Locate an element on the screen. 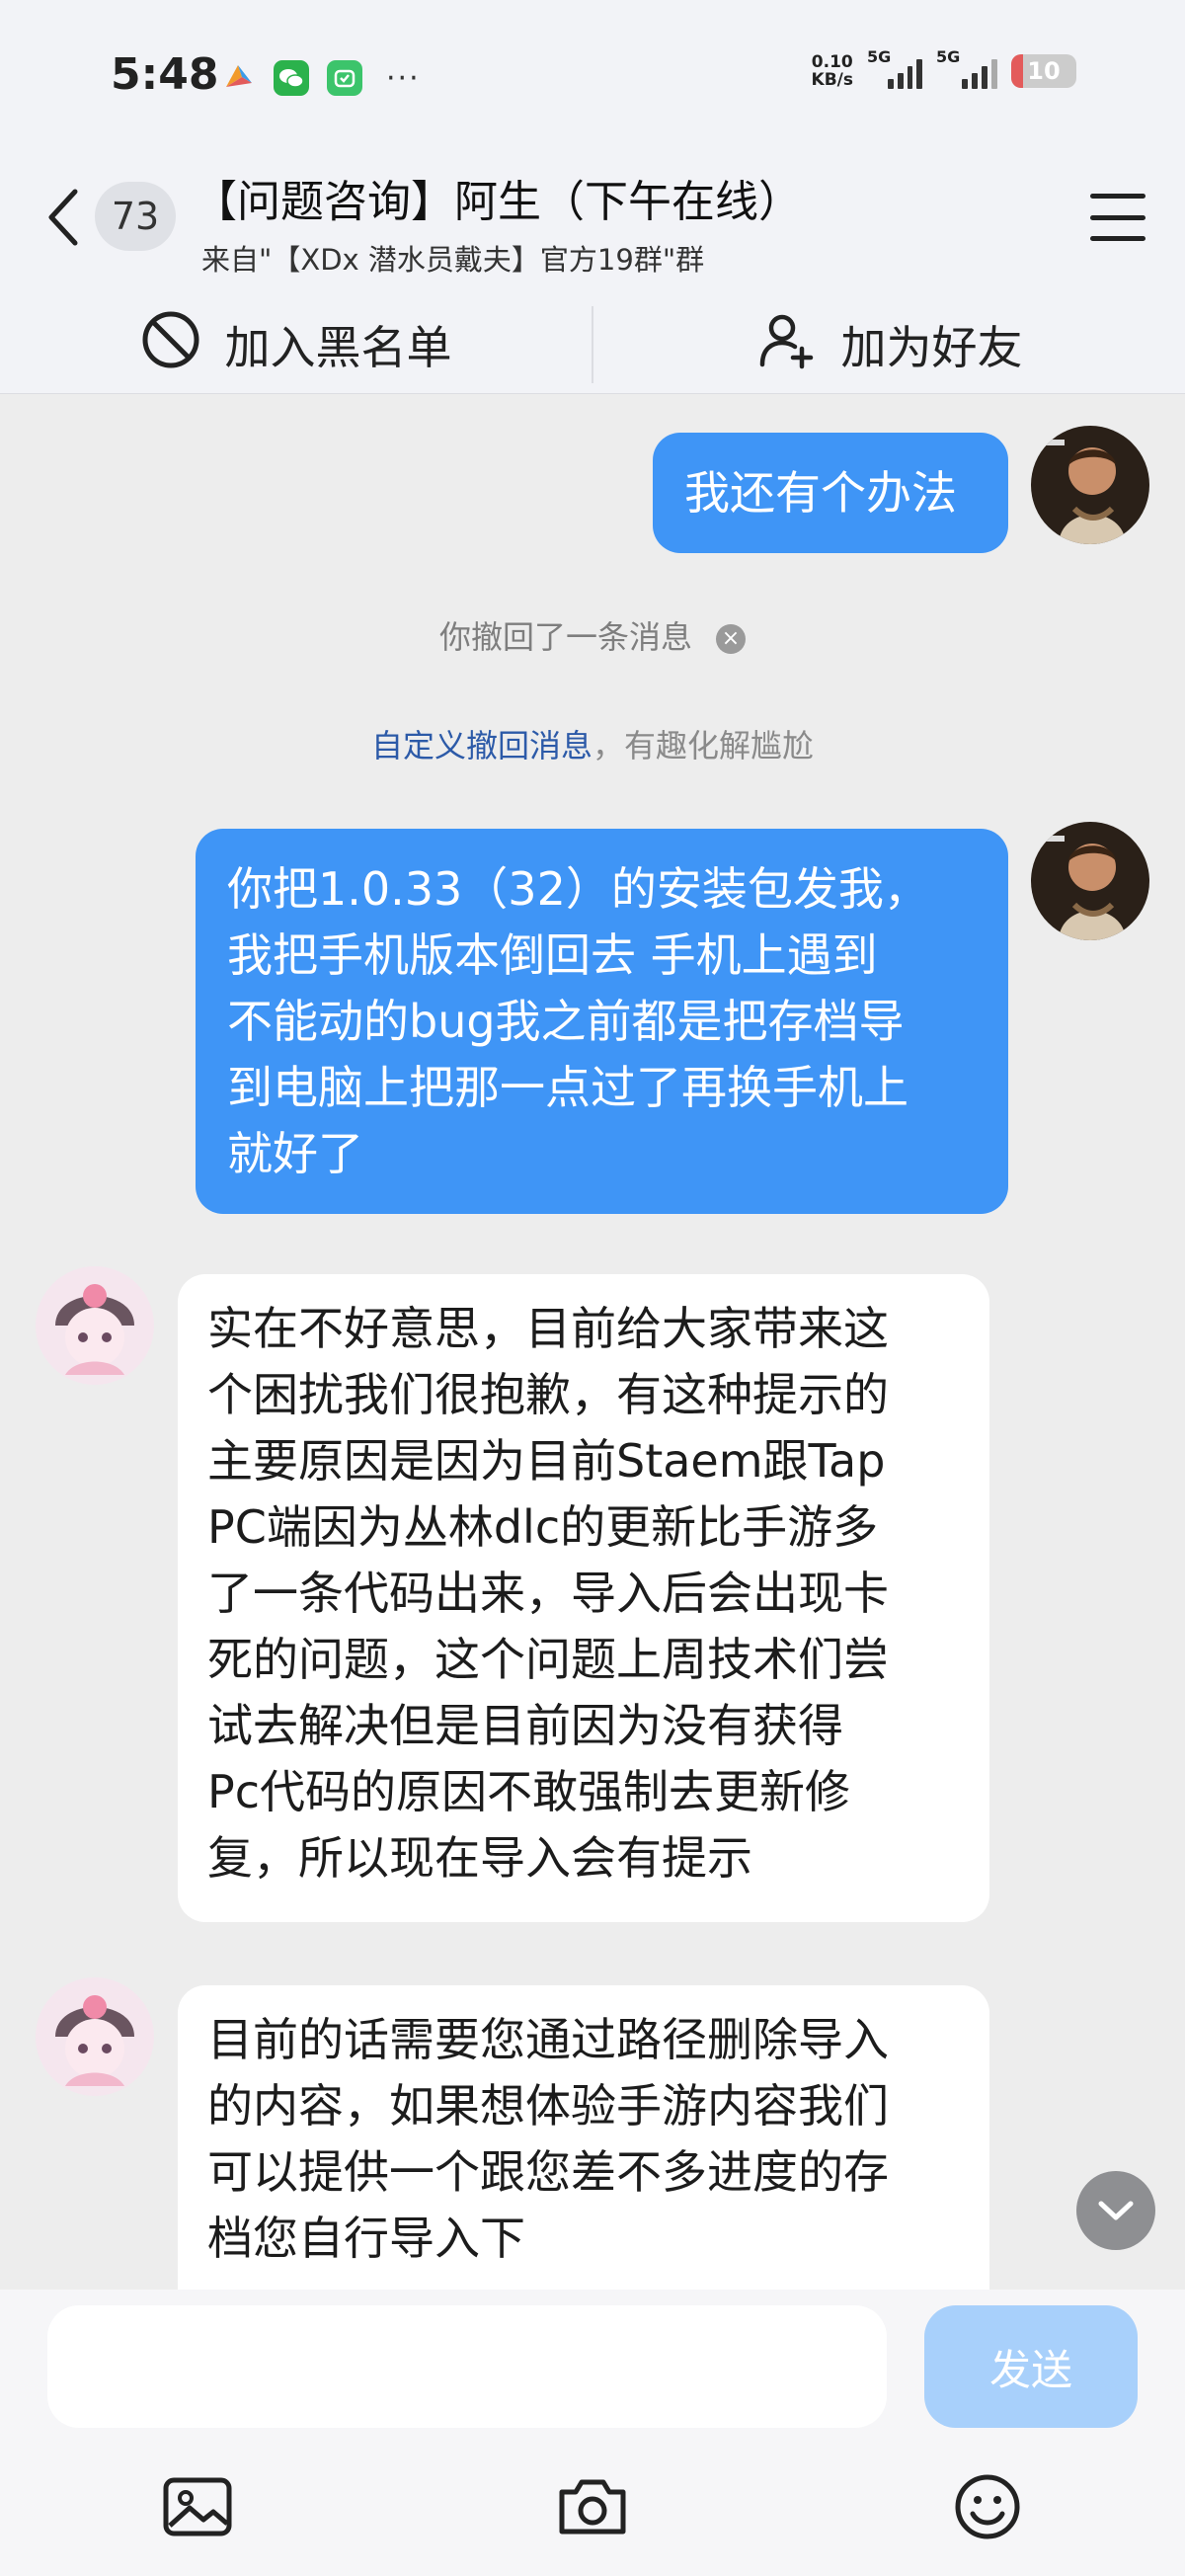  recall-tip: 自定义撤回消息，有趣化解尴尬 is located at coordinates (592, 743).